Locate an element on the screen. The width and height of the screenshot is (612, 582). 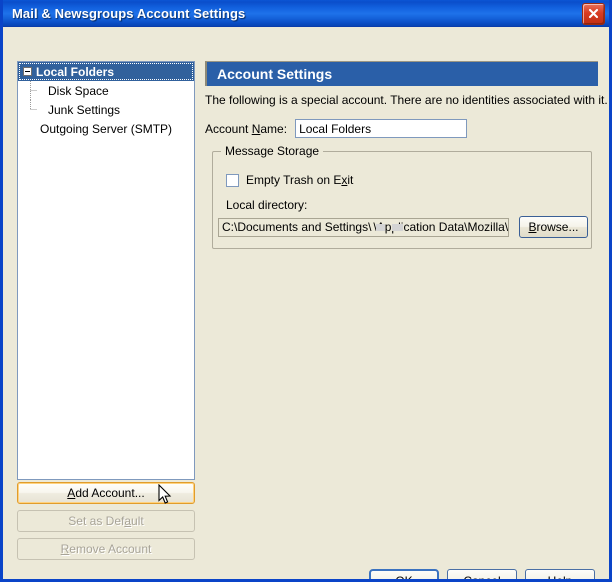
remove-account-button: Remove Account is located at coordinates (106, 549).